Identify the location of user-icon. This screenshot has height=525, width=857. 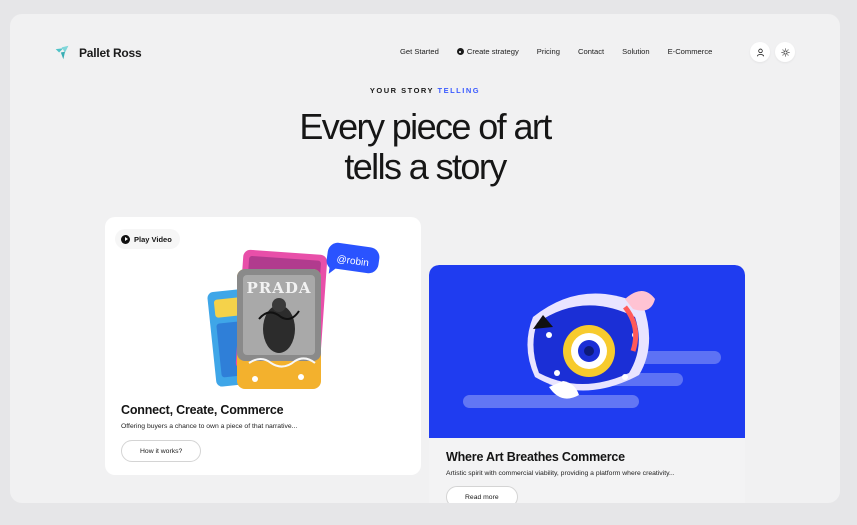
(760, 52).